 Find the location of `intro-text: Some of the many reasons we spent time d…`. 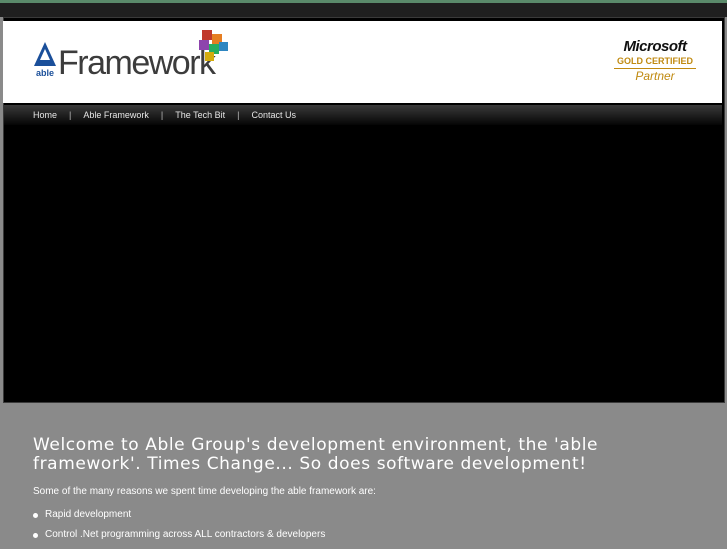

intro-text: Some of the many reasons we spent time d… is located at coordinates (204, 491).